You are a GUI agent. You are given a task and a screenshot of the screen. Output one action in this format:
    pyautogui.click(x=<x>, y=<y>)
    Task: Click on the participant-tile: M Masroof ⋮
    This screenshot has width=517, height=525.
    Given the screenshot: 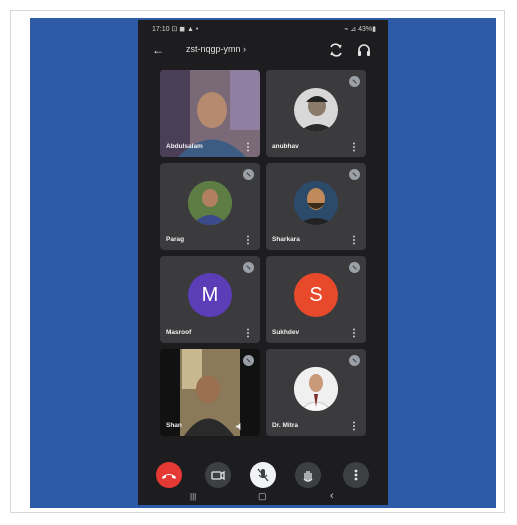 What is the action you would take?
    pyautogui.click(x=210, y=299)
    